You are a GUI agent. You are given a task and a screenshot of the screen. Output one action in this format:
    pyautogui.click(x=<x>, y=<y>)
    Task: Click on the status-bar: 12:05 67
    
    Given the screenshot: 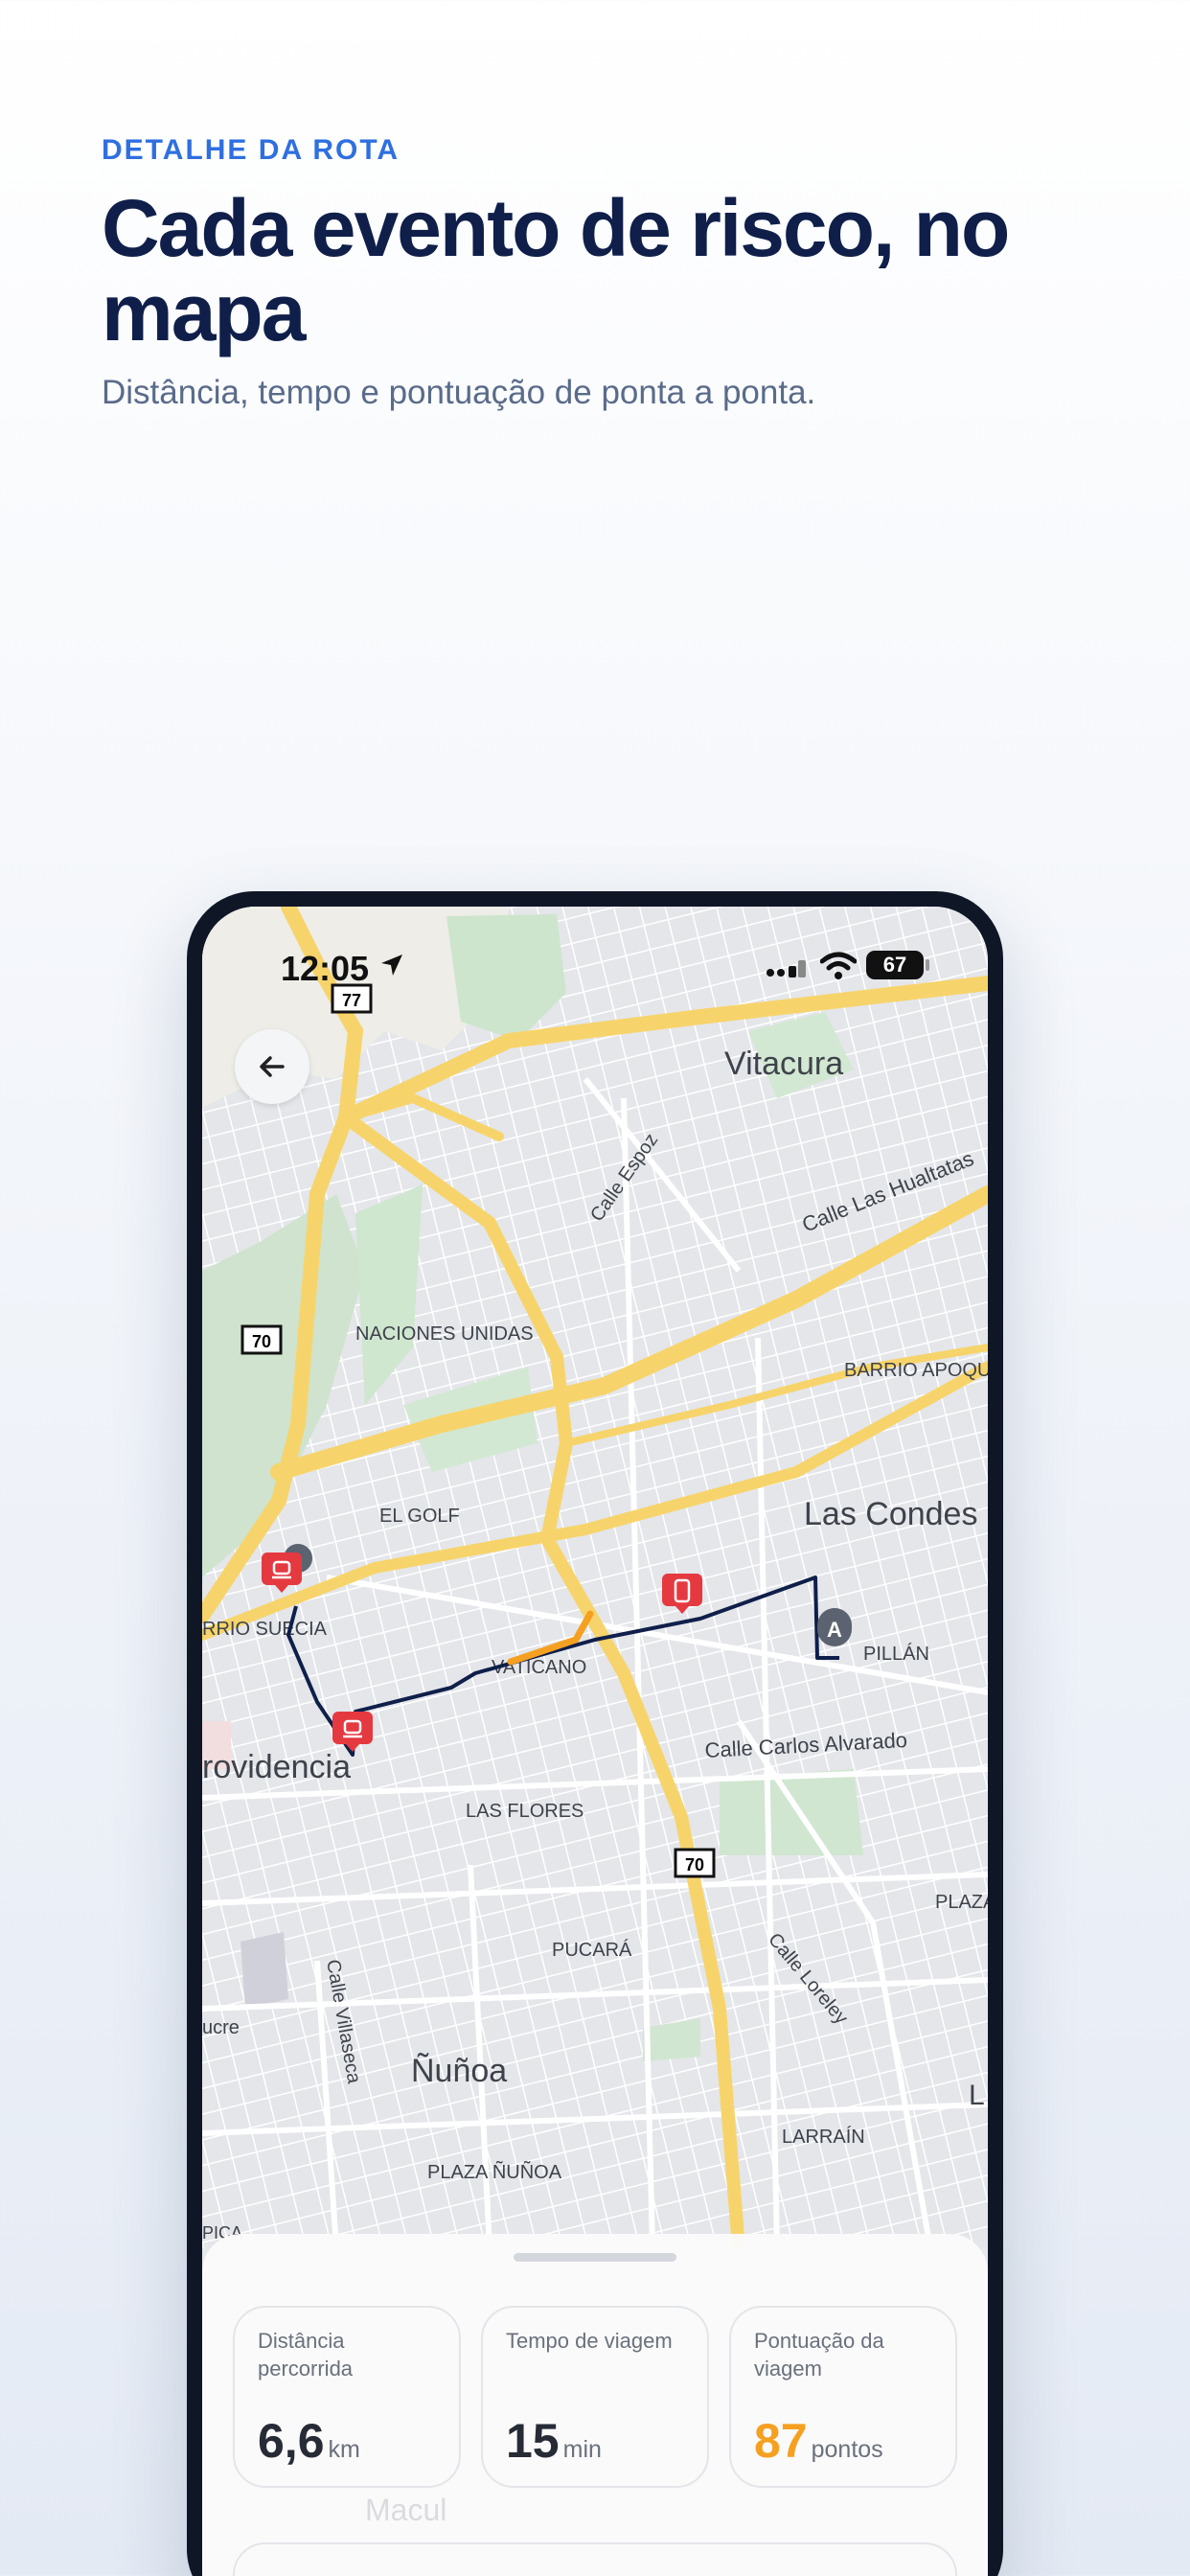 What is the action you would take?
    pyautogui.click(x=595, y=954)
    